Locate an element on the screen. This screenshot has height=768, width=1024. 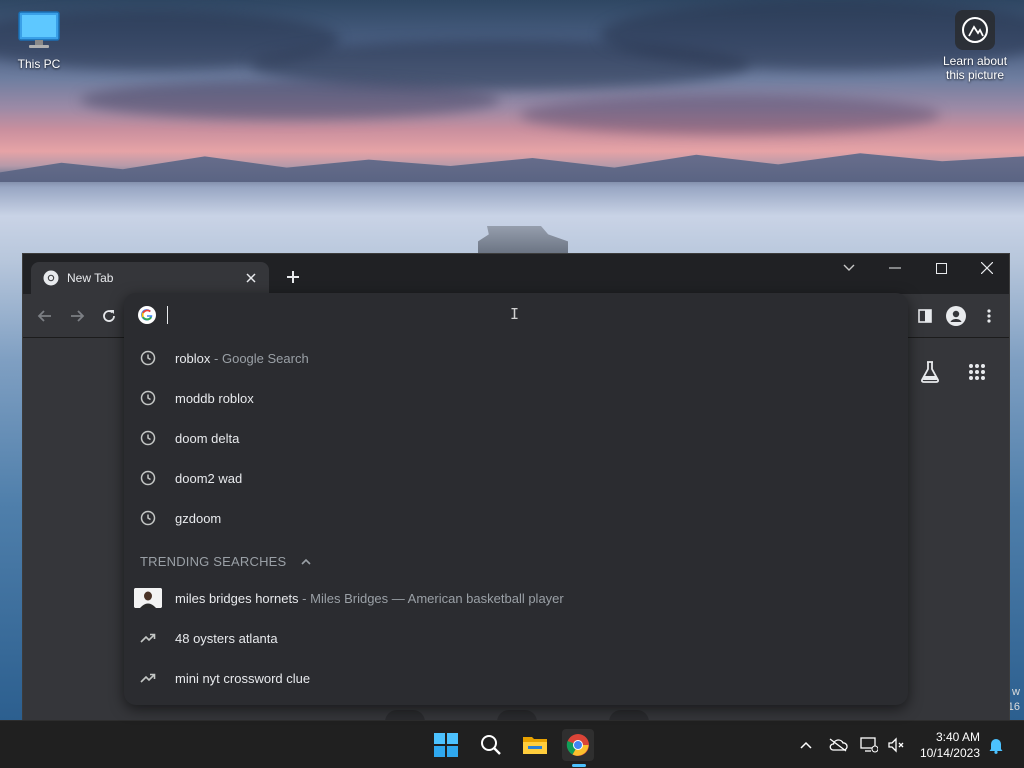
minimize-button is located at coordinates (895, 268).